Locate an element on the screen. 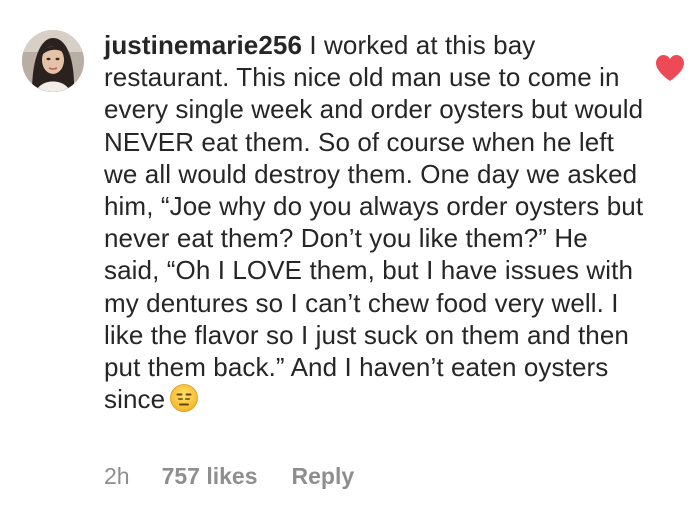 Image resolution: width=700 pixels, height=509 pixels. timestamp: 2h is located at coordinates (117, 476).